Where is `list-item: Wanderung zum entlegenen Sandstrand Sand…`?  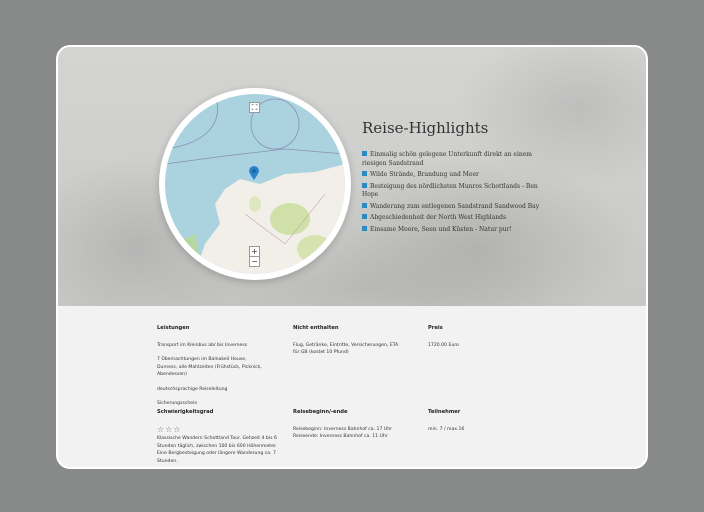 list-item: Wanderung zum entlegenen Sandstrand Sand… is located at coordinates (454, 207).